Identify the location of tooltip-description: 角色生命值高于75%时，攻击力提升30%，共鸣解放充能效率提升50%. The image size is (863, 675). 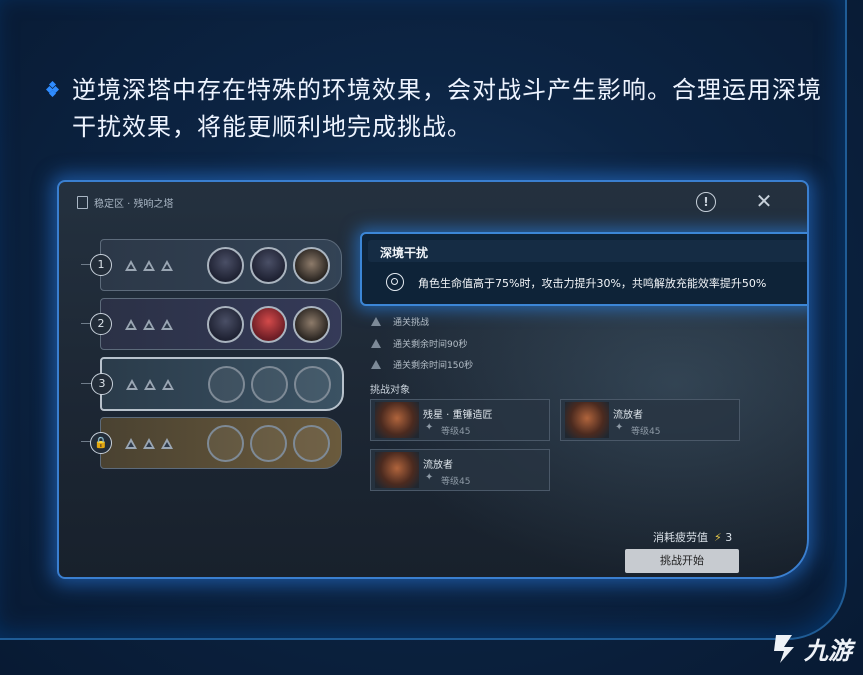
(592, 283).